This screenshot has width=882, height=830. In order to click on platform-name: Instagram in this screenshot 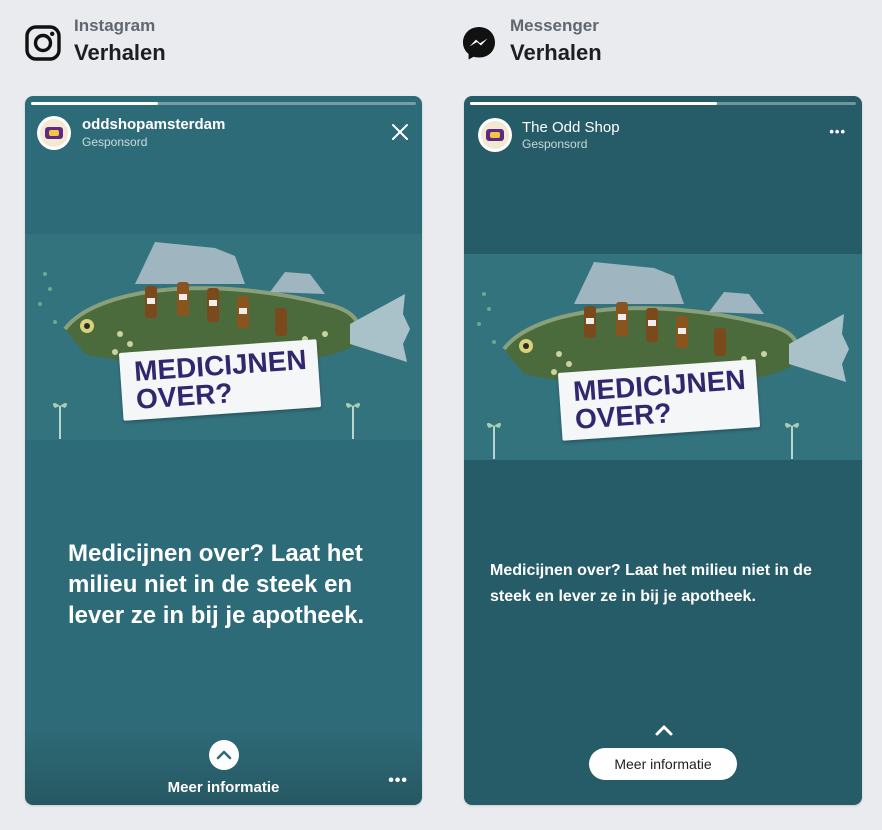, I will do `click(115, 25)`.